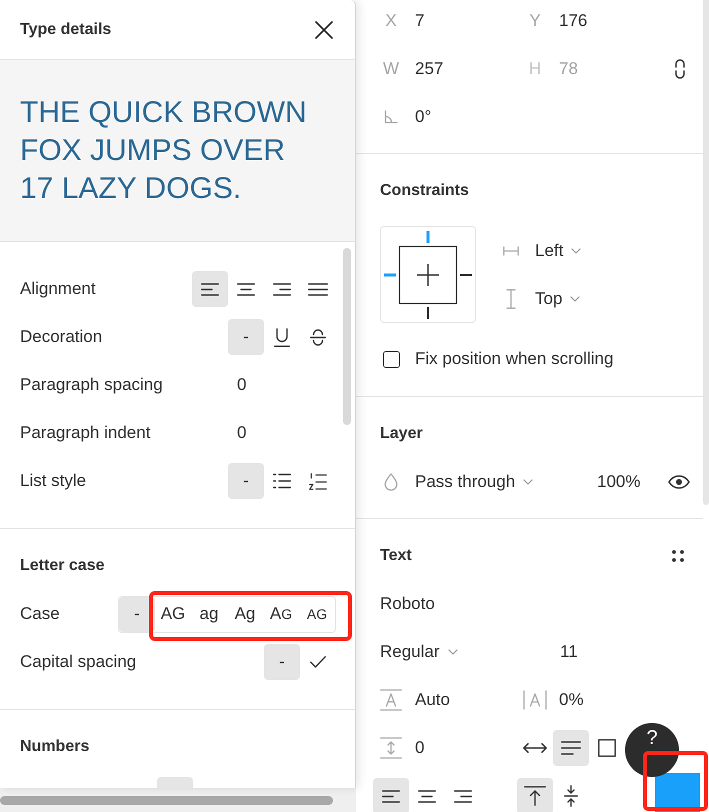 This screenshot has height=812, width=709. Describe the element at coordinates (391, 748) in the screenshot. I see `paragraph-spacing-icon` at that location.